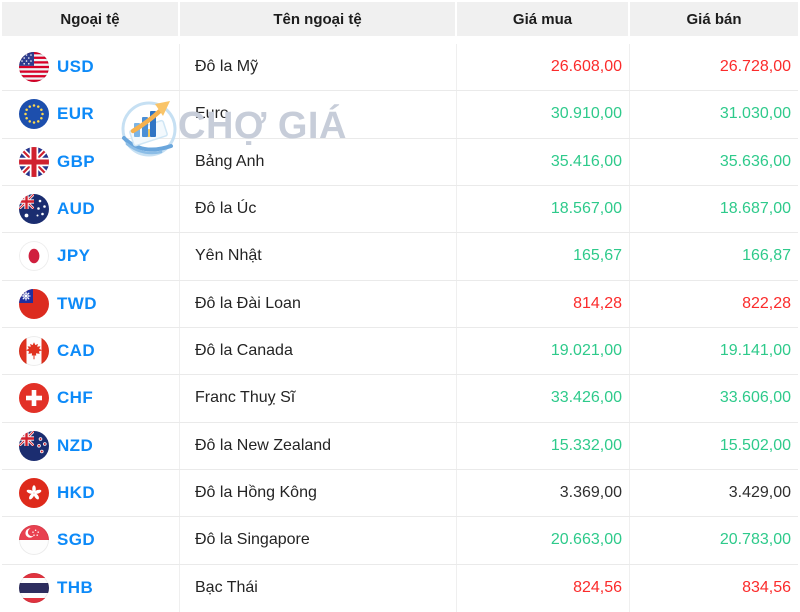  What do you see at coordinates (759, 493) in the screenshot?
I see `sell-price: 3.429,00` at bounding box center [759, 493].